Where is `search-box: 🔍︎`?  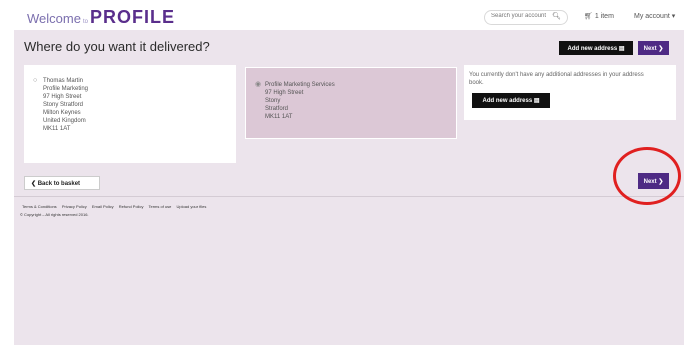 search-box: 🔍︎ is located at coordinates (526, 17).